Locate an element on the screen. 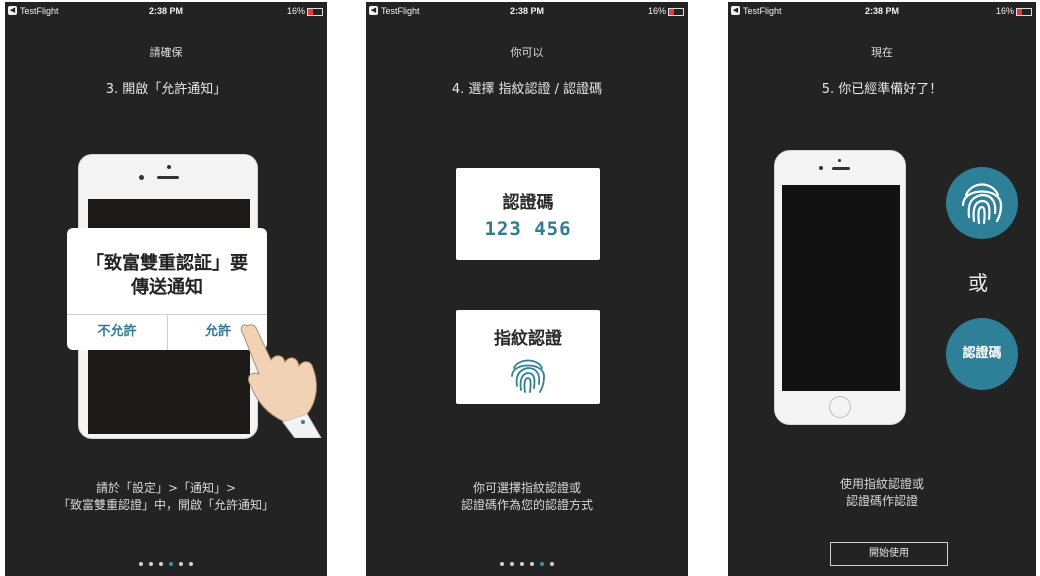 This screenshot has width=1040, height=576. caption-line1: 你可選擇指紋認證或 is located at coordinates (526, 488).